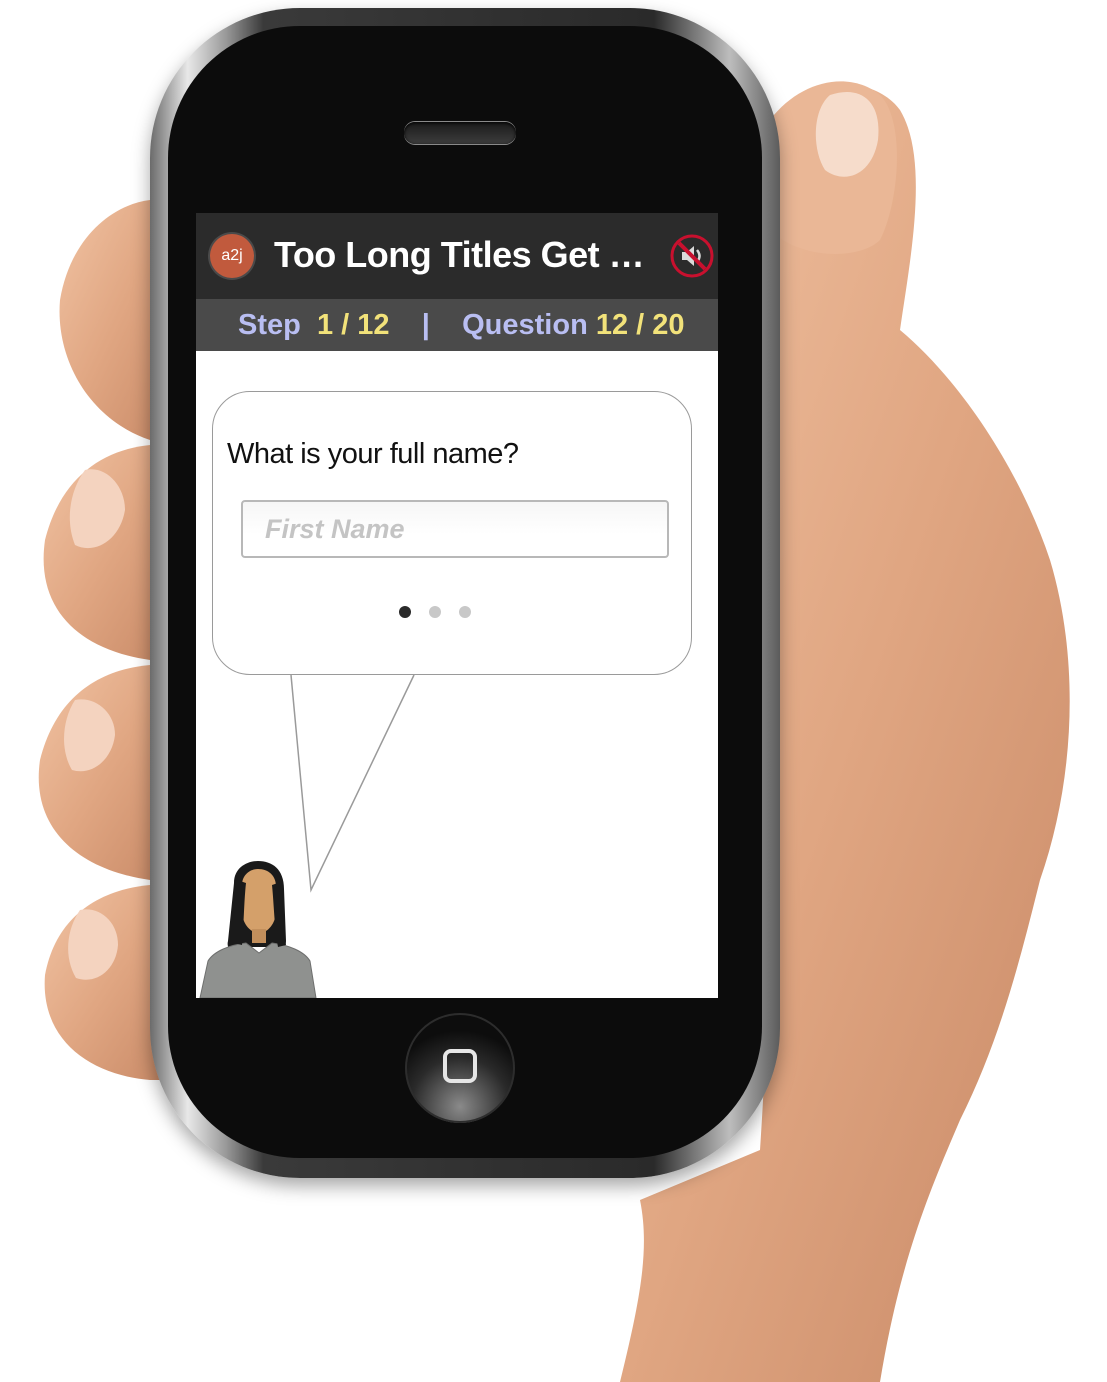  I want to click on guide-avatar-icon, so click(258, 929).